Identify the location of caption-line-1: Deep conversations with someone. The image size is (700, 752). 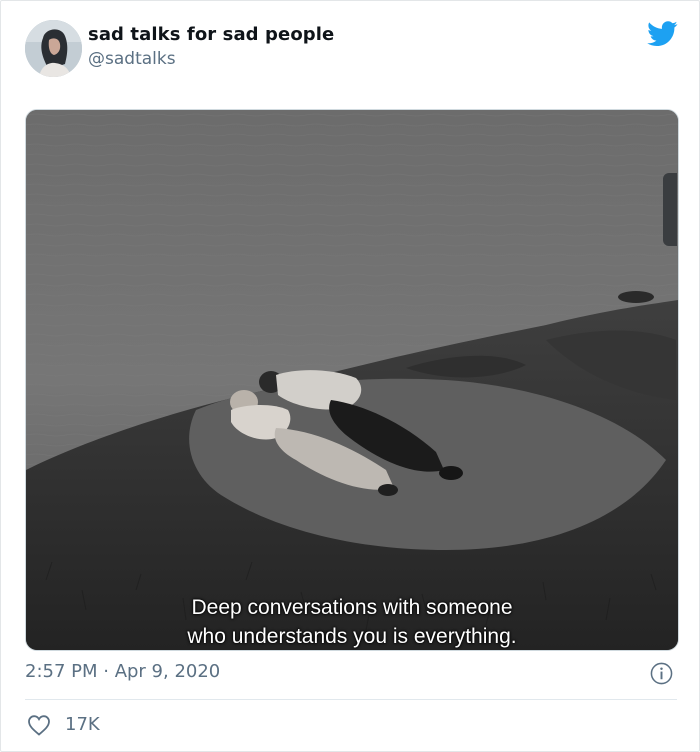
(352, 607).